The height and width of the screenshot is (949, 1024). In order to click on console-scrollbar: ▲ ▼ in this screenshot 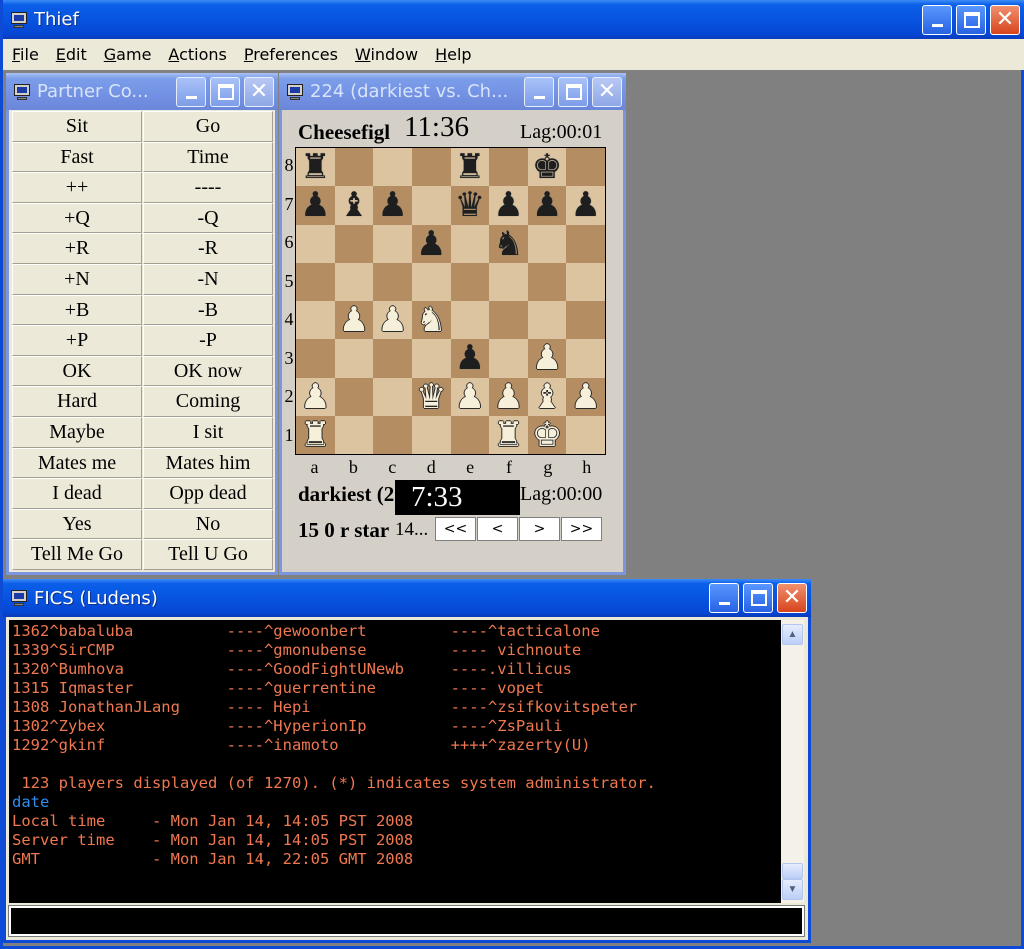, I will do `click(792, 761)`.